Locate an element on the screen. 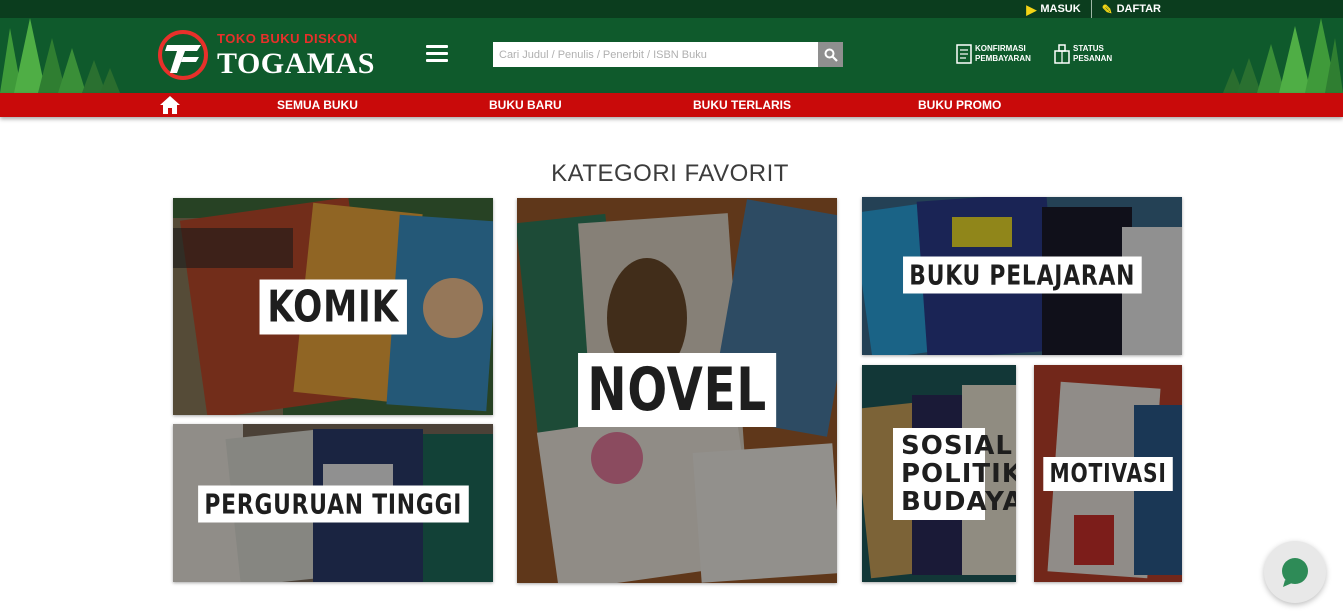  status-line-2: PESANAN is located at coordinates (1093, 58).